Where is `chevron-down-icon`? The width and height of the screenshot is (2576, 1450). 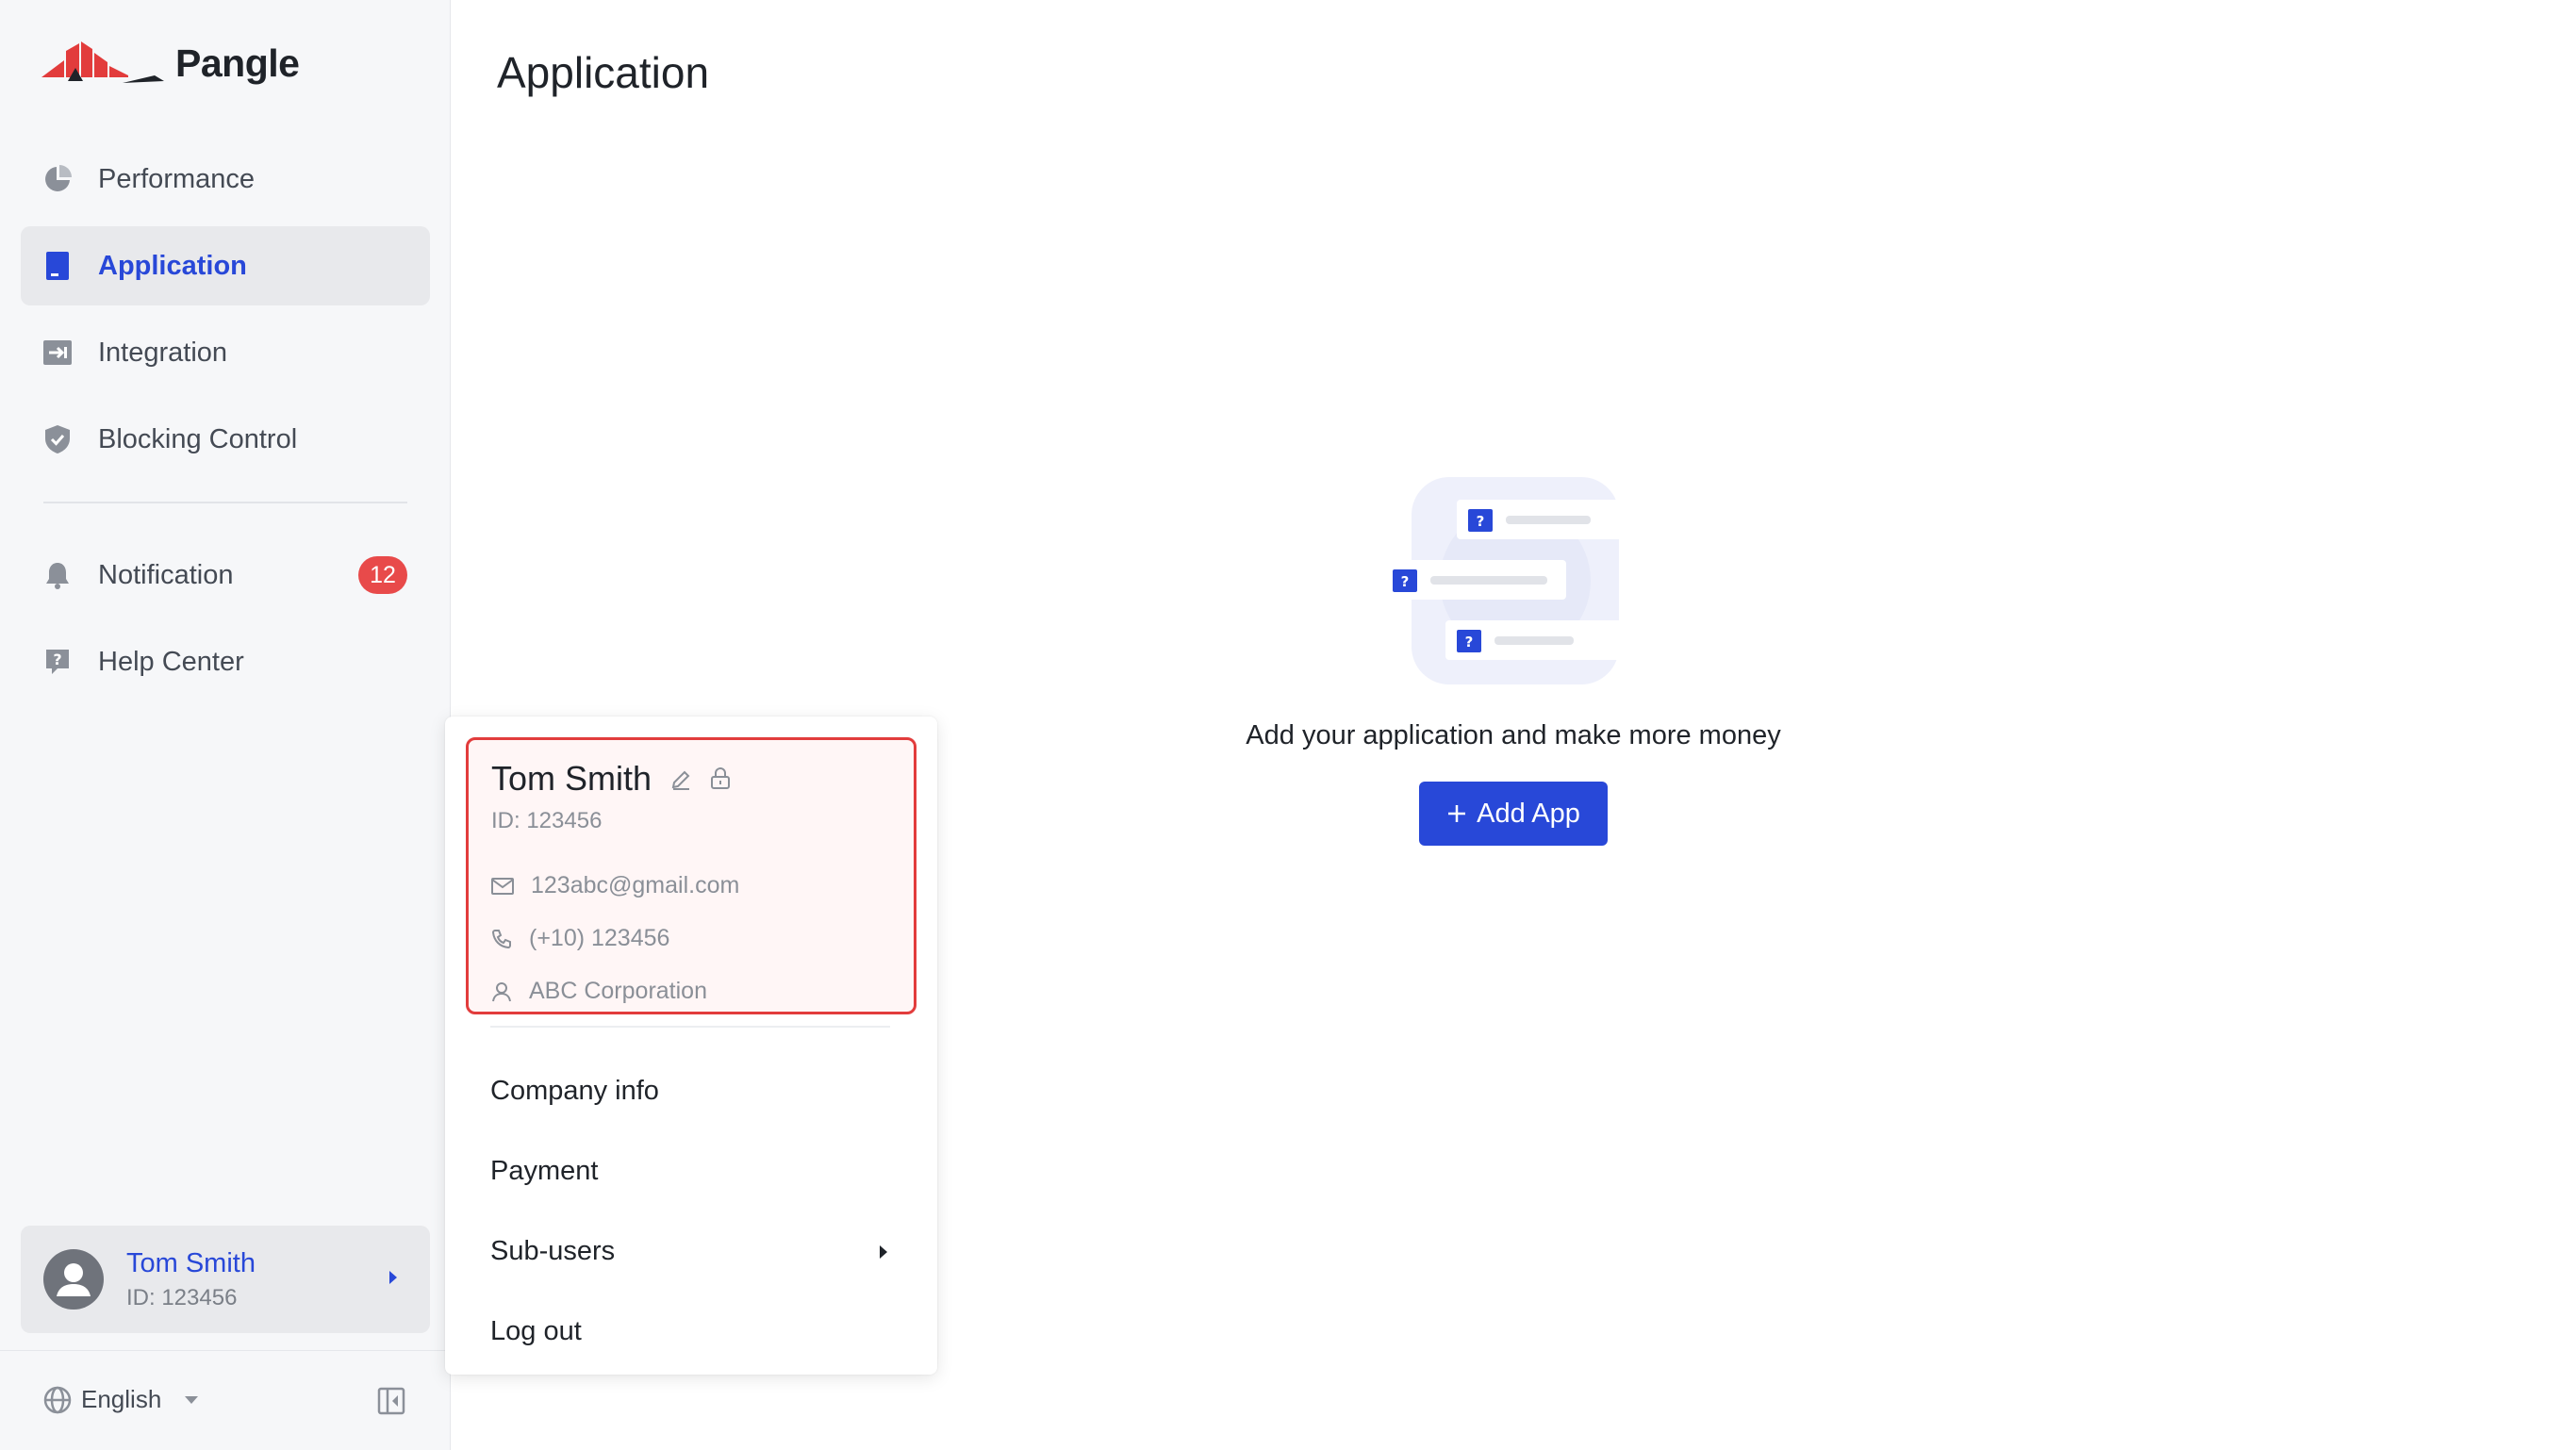
chevron-down-icon is located at coordinates (192, 1399).